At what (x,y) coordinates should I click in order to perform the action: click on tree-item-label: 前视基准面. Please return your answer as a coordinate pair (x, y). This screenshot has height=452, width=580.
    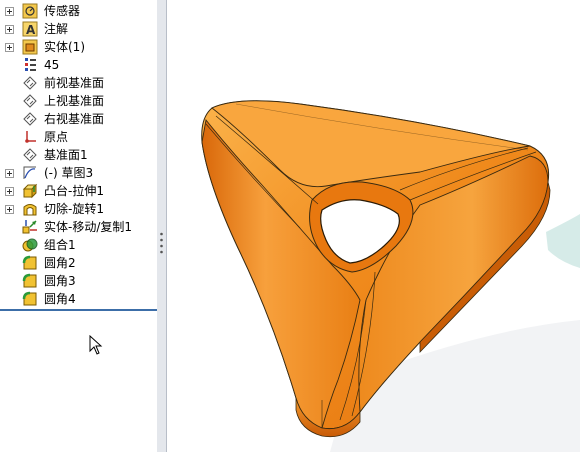
    Looking at the image, I should click on (74, 83).